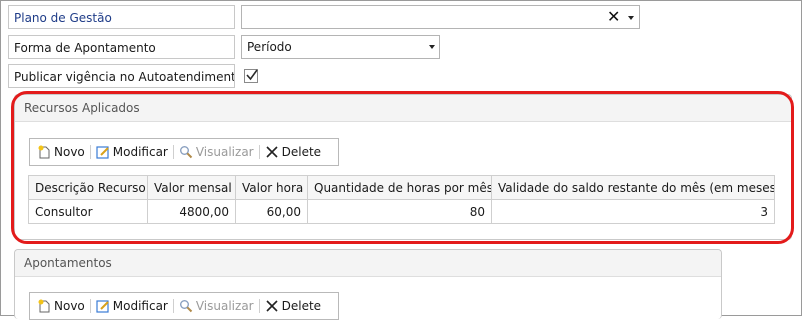  I want to click on plano-label: Plano de Gestão, so click(121, 17).